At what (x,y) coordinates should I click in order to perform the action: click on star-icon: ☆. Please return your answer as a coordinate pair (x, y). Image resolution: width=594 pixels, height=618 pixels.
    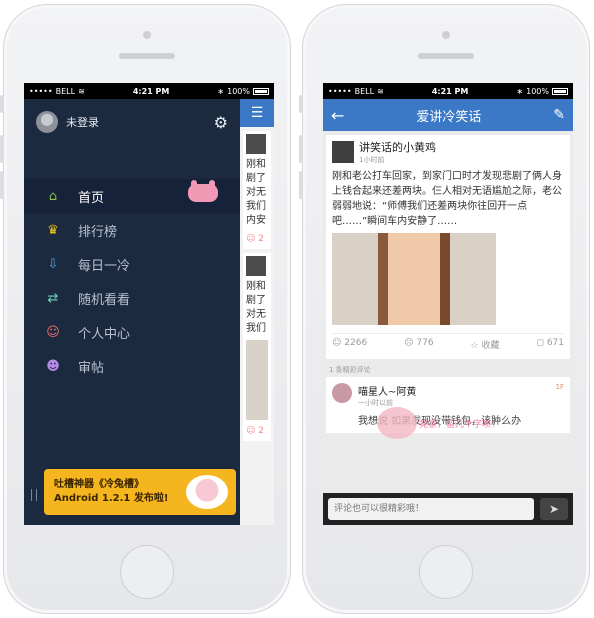
    Looking at the image, I should click on (474, 346).